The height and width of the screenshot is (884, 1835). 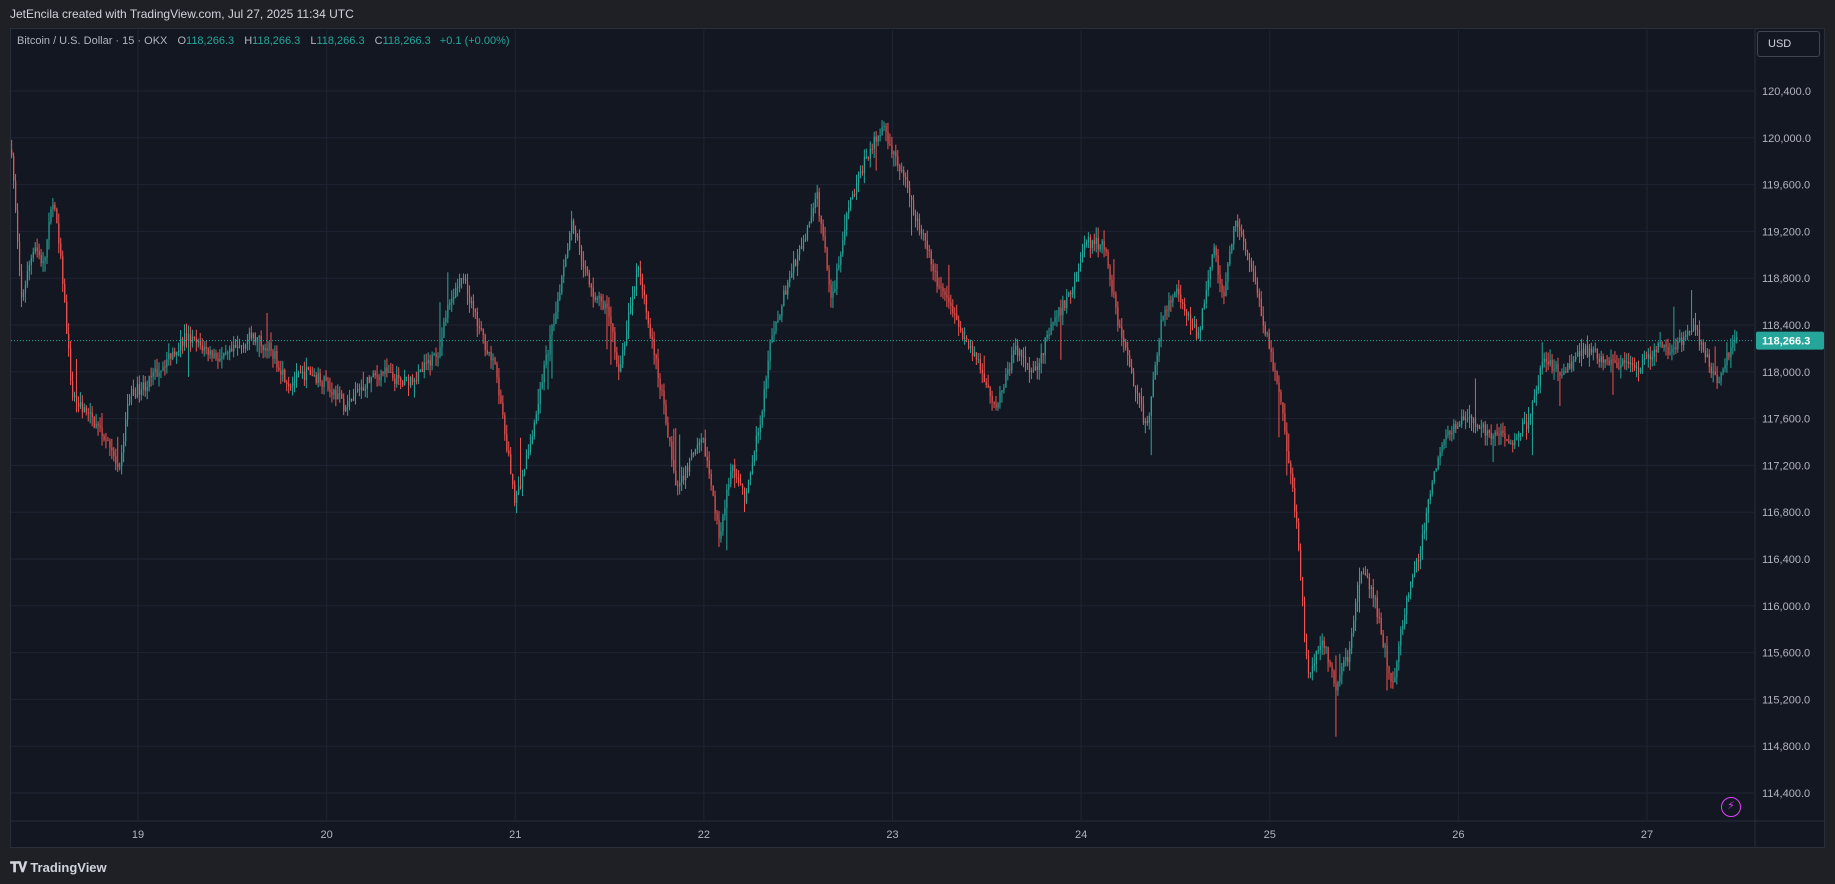 What do you see at coordinates (58, 867) in the screenshot?
I see `tradingview-logo: 𝐓𝐕 TradingView` at bounding box center [58, 867].